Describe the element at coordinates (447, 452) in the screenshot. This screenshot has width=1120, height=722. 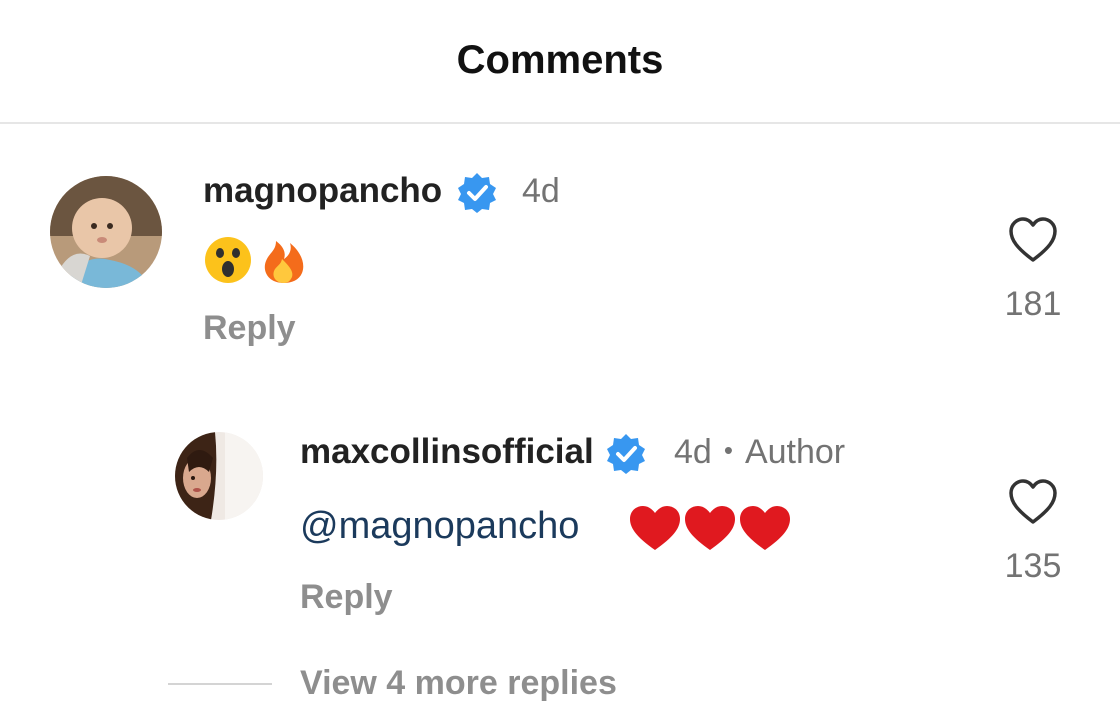
I see `reply-username: maxcollinsofficial` at that location.